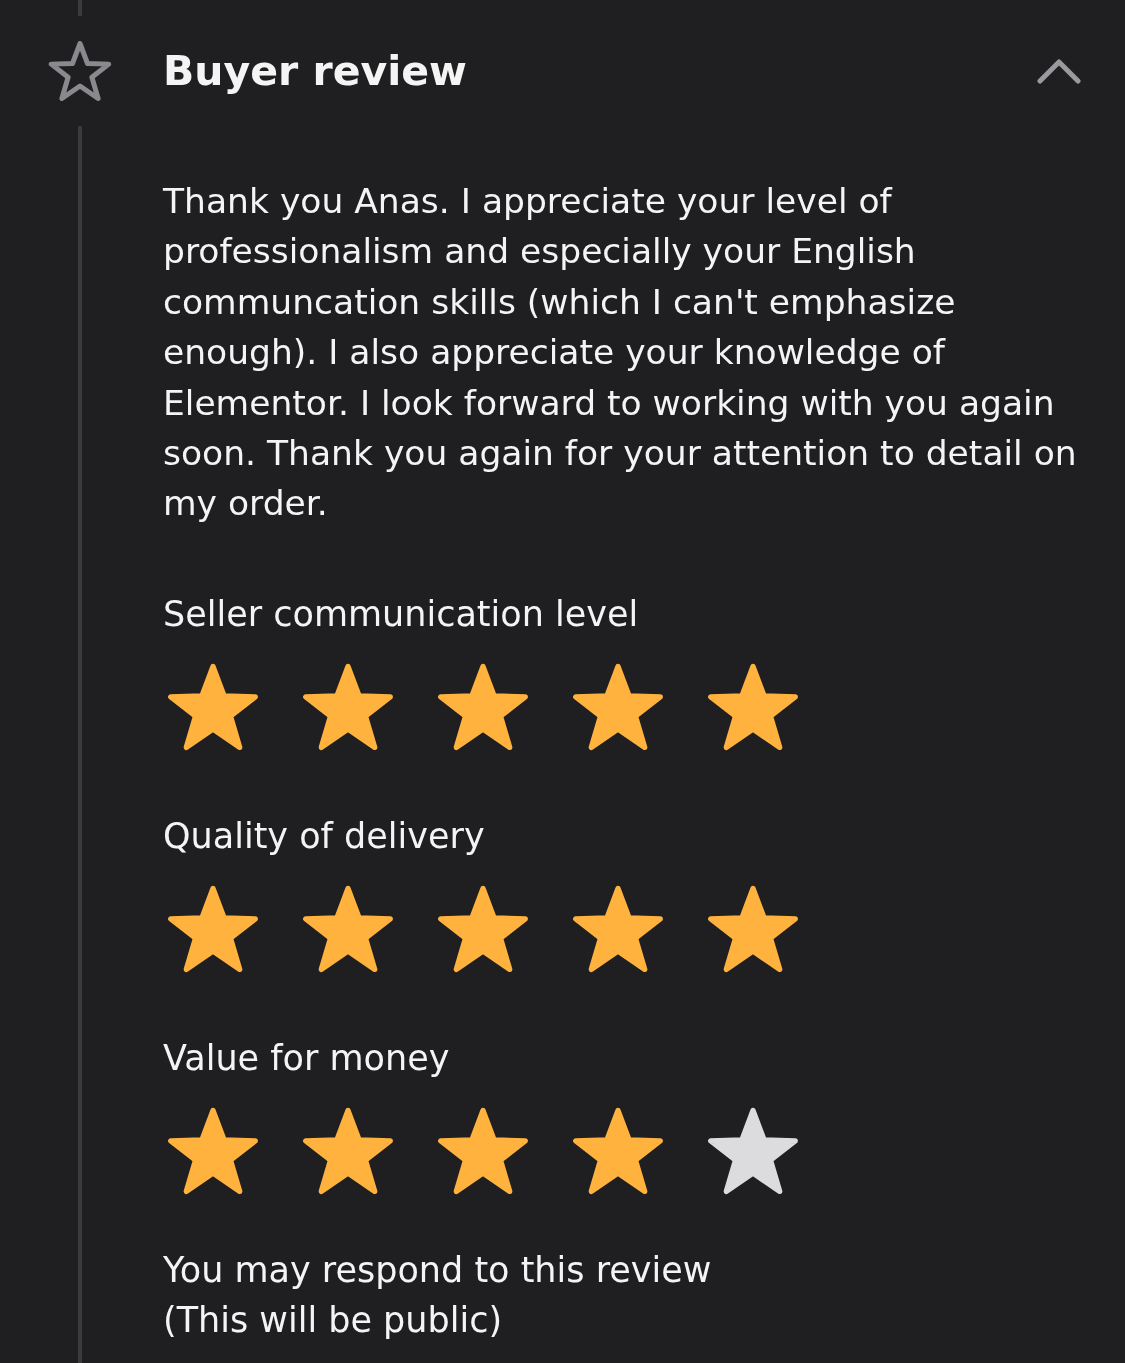 Image resolution: width=1125 pixels, height=1363 pixels. Describe the element at coordinates (324, 836) in the screenshot. I see `rating-label: Quality of delivery` at that location.